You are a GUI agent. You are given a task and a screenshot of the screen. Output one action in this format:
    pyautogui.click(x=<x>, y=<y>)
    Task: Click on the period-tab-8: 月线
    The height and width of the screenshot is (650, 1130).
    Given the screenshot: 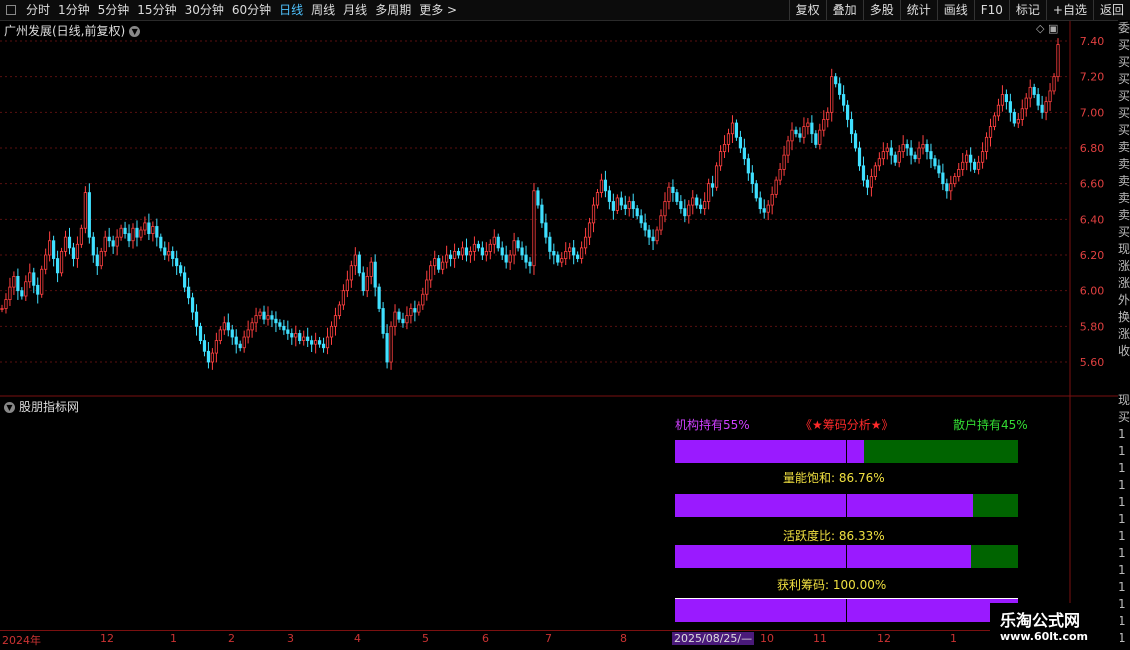 What is the action you would take?
    pyautogui.click(x=355, y=10)
    